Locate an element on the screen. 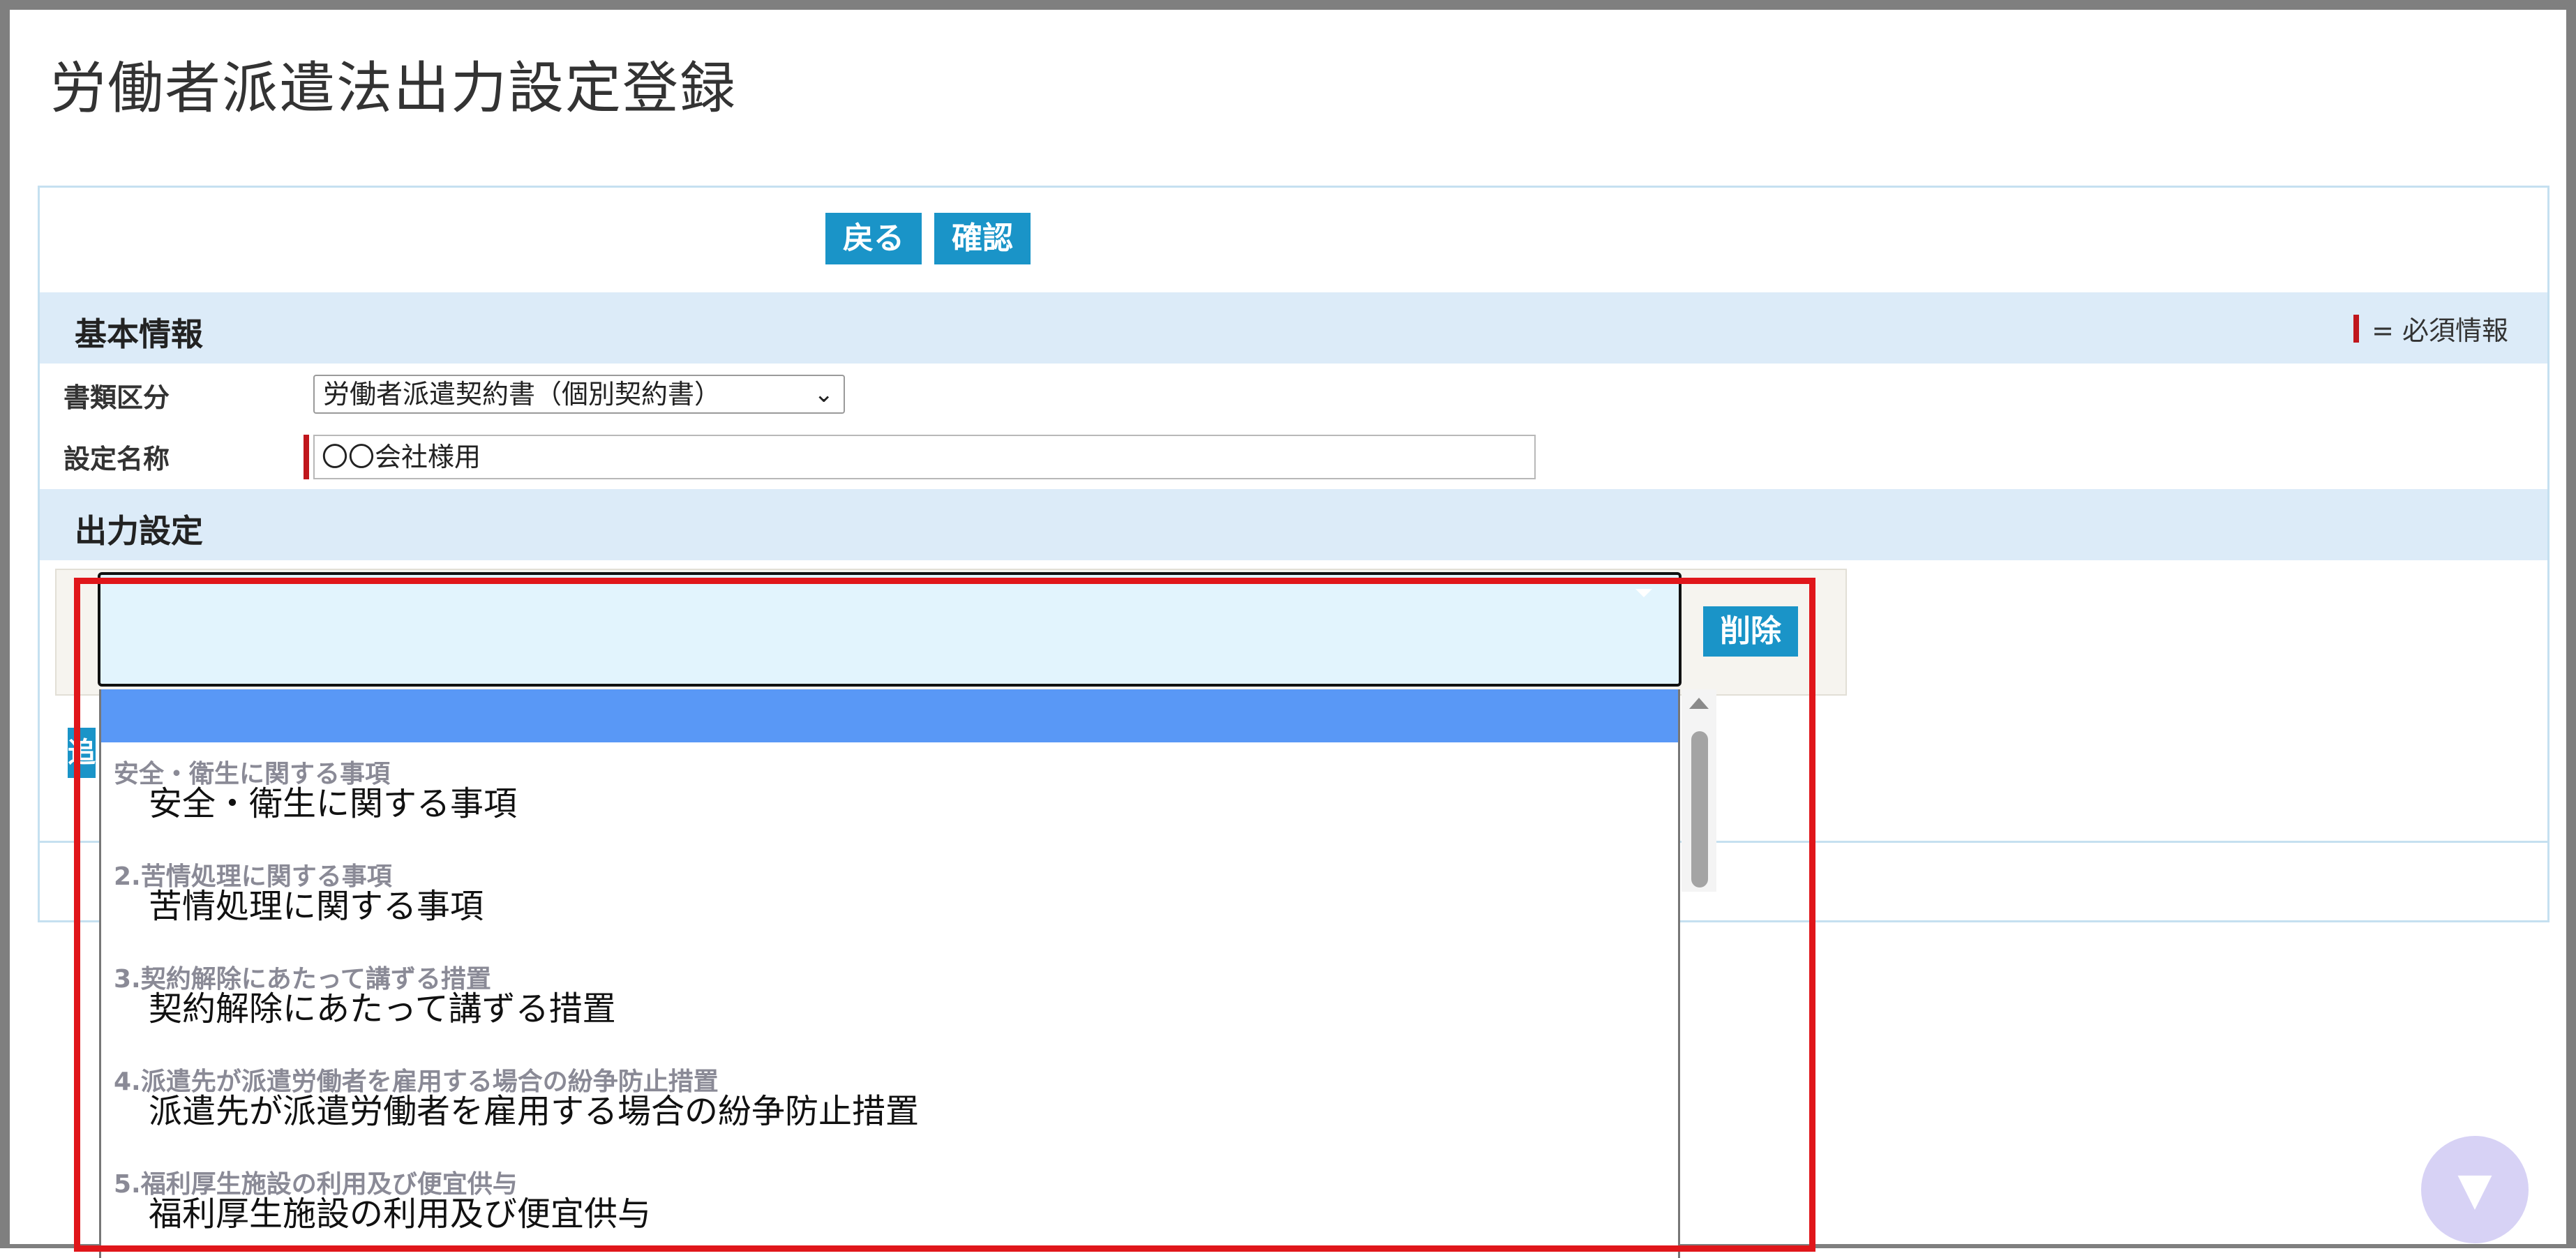 This screenshot has width=2576, height=1258. add-button: 追 is located at coordinates (82, 753).